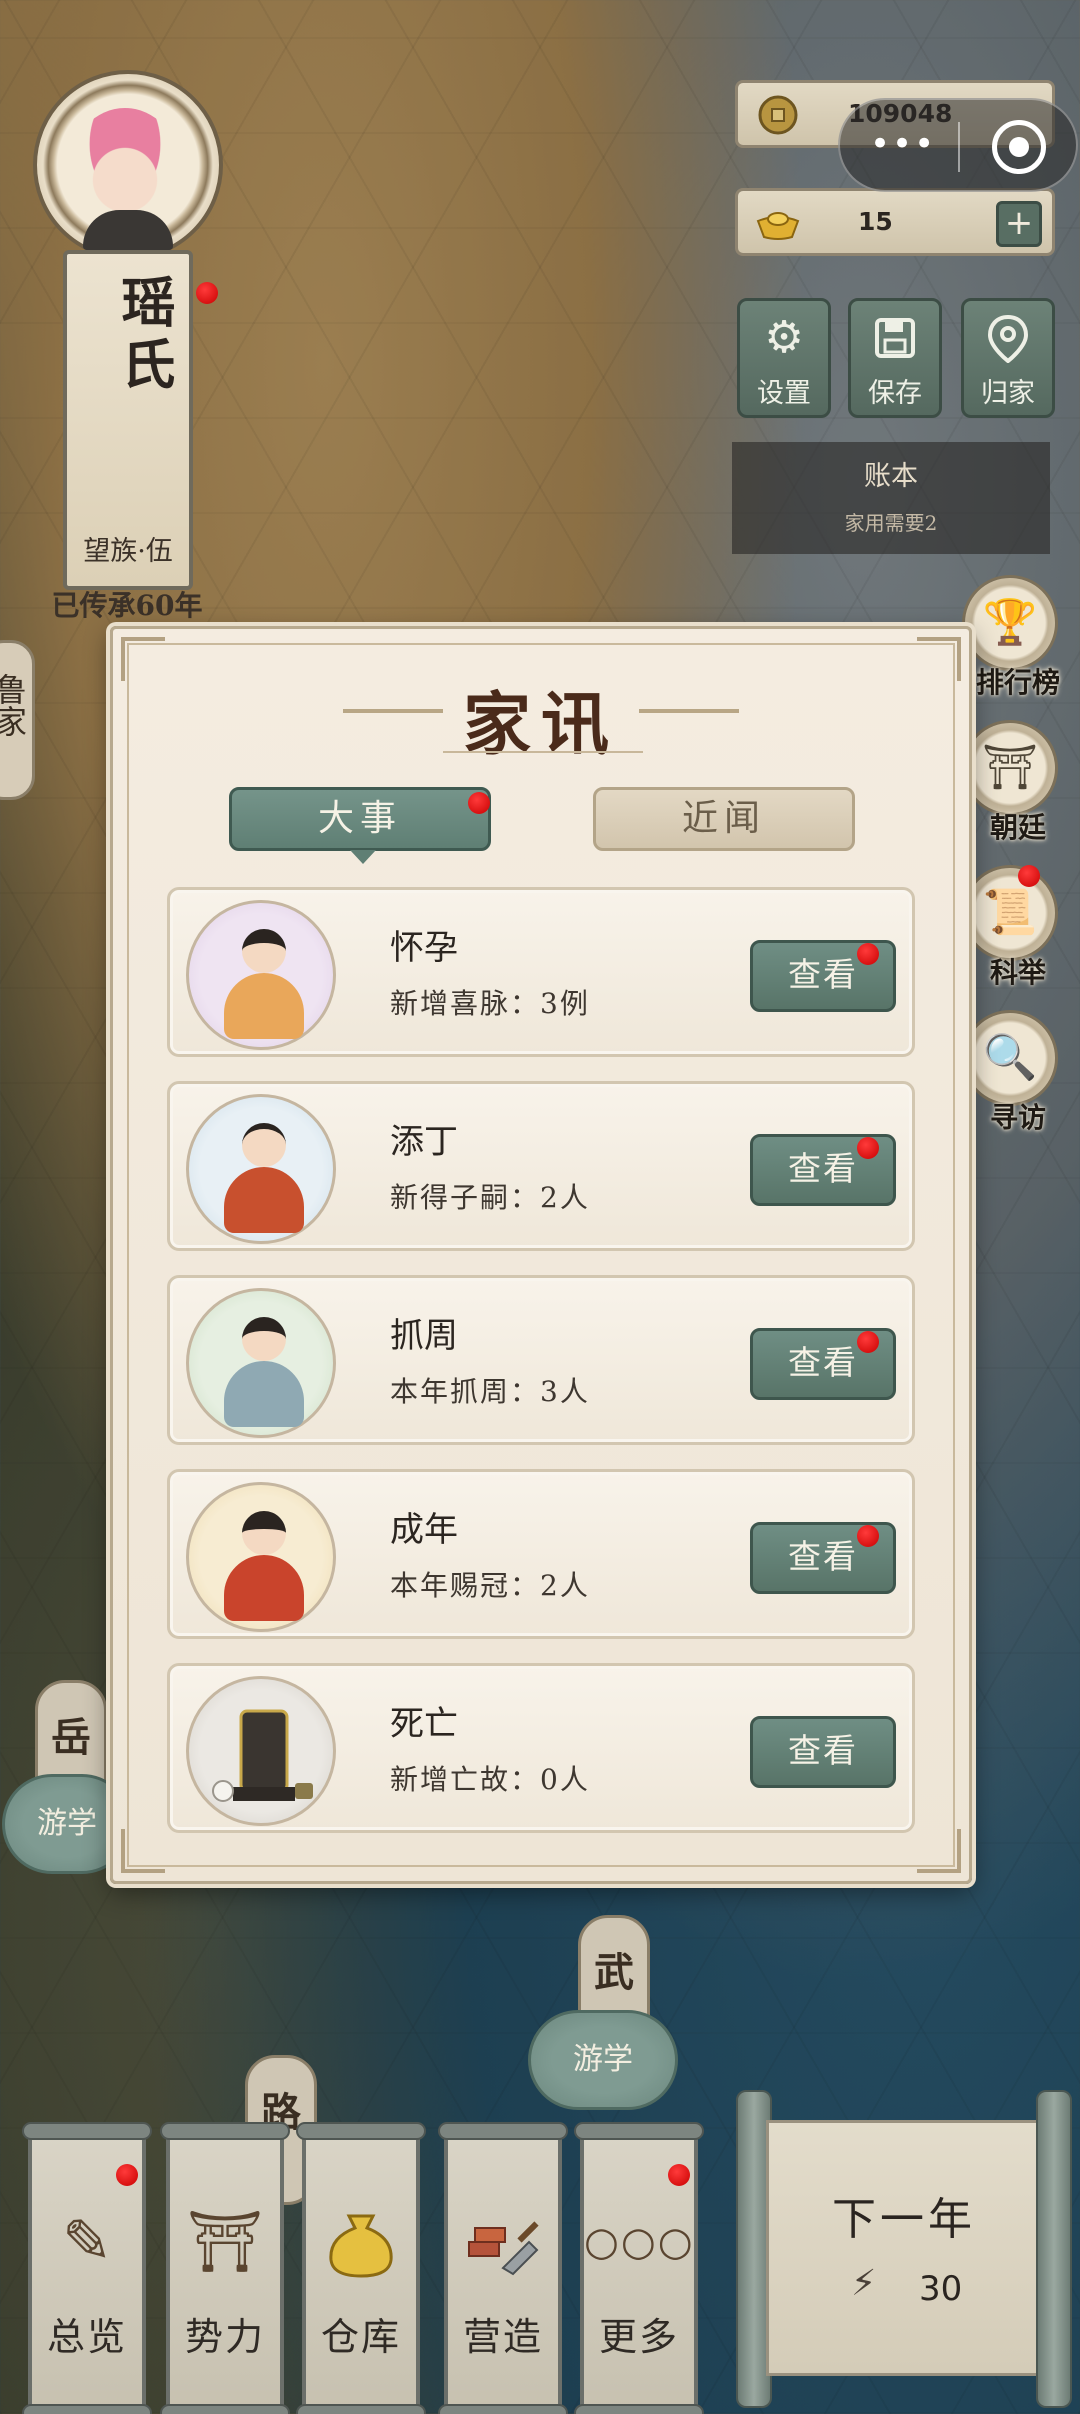  I want to click on row-title: 抓周, so click(424, 1336).